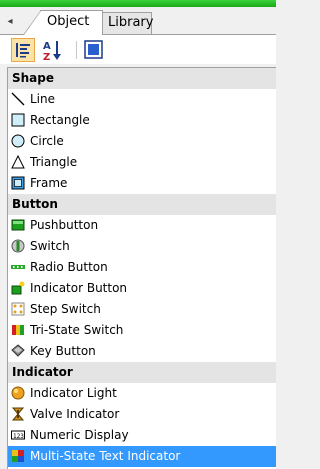  What do you see at coordinates (54, 162) in the screenshot?
I see `list-item-label: Triangle` at bounding box center [54, 162].